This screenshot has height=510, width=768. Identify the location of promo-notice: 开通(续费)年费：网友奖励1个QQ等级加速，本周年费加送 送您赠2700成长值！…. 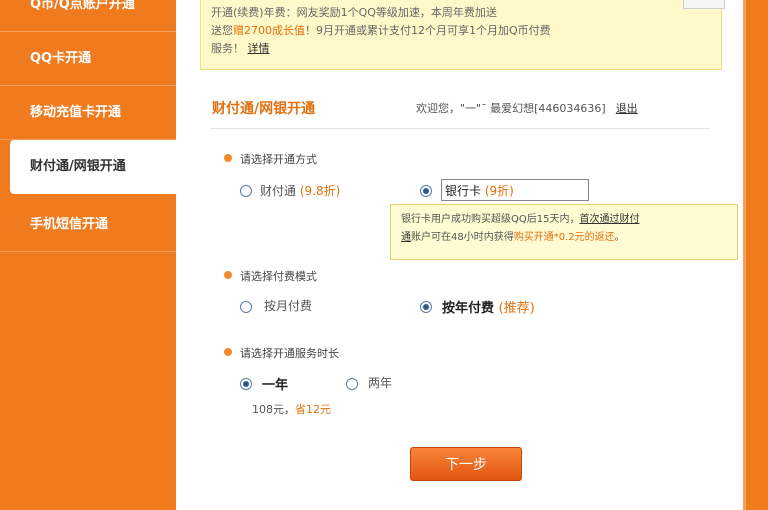
(461, 35).